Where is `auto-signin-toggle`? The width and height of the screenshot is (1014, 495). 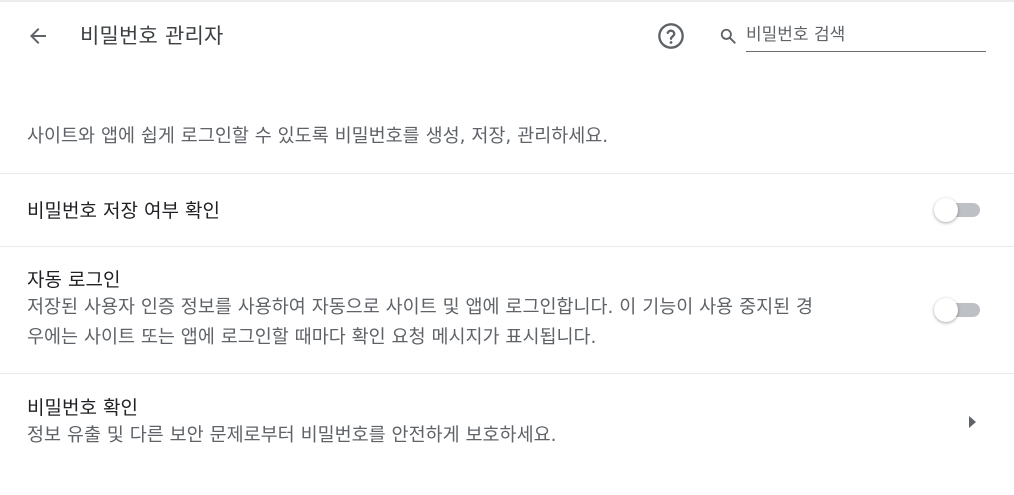 auto-signin-toggle is located at coordinates (958, 310).